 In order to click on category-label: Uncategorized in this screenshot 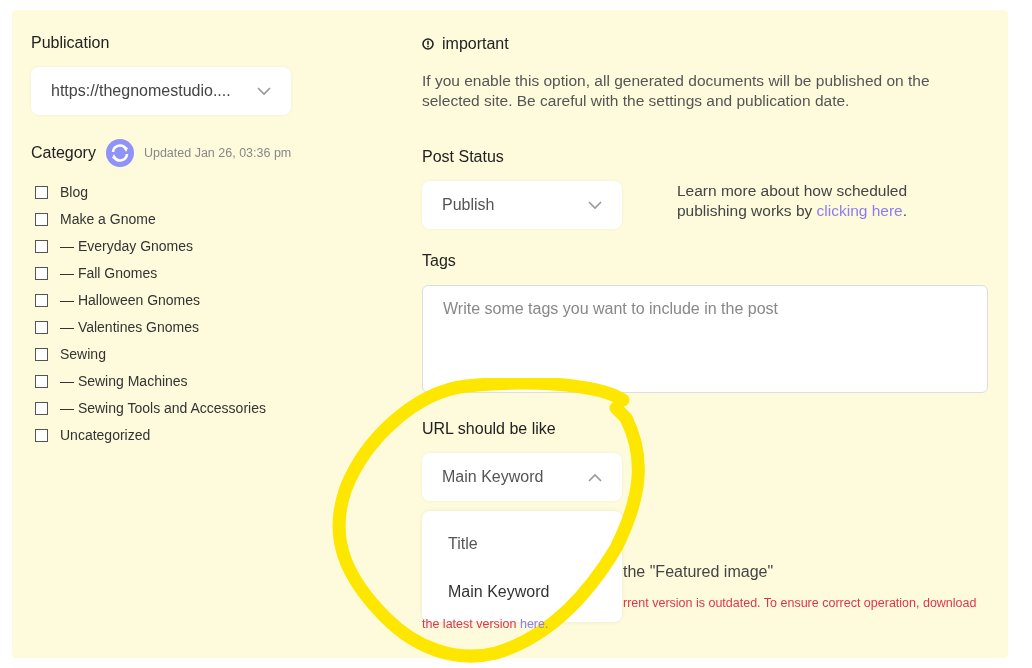, I will do `click(105, 435)`.